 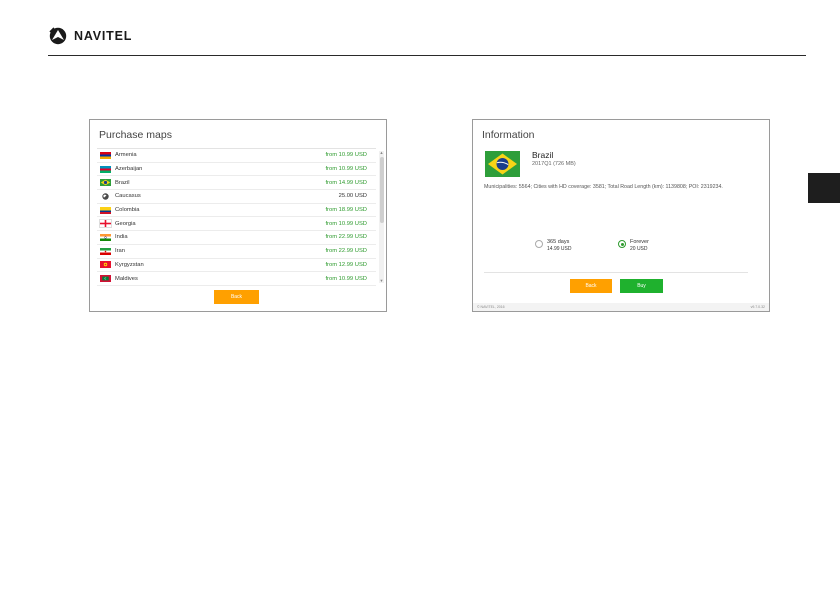 I want to click on list-item-maldives: Maldives from 10.99 USD, so click(x=236, y=279).